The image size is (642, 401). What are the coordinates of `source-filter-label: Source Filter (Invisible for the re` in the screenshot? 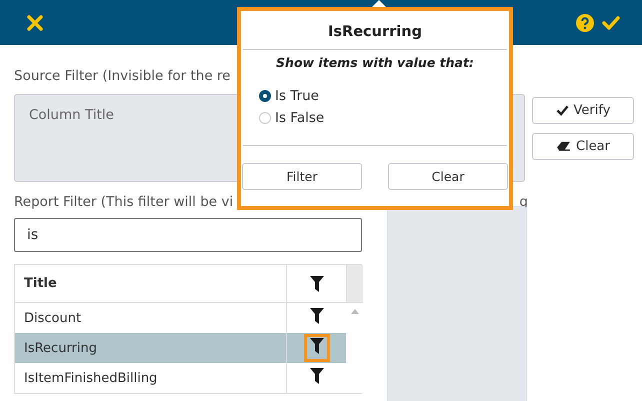 It's located at (123, 77).